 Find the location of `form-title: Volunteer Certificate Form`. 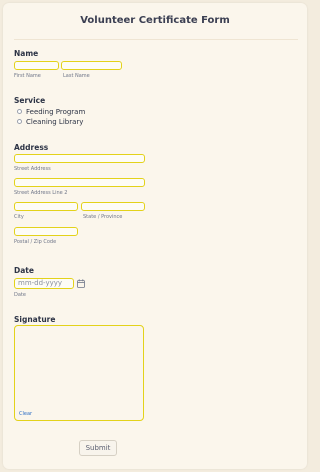

form-title: Volunteer Certificate Form is located at coordinates (155, 20).